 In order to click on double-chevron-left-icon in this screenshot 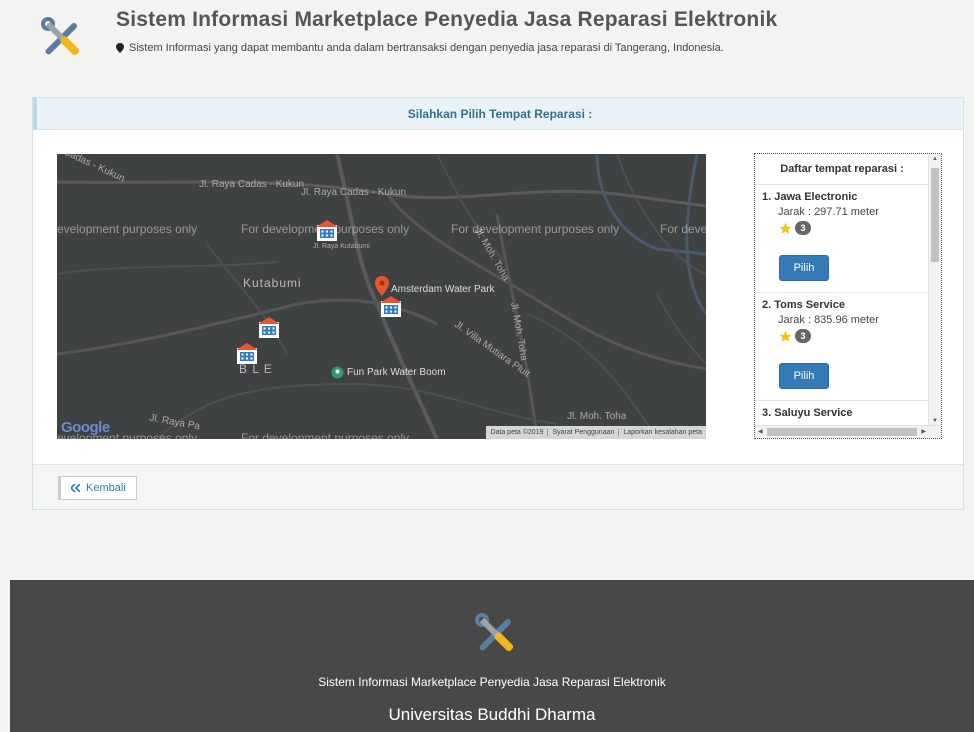, I will do `click(75, 488)`.